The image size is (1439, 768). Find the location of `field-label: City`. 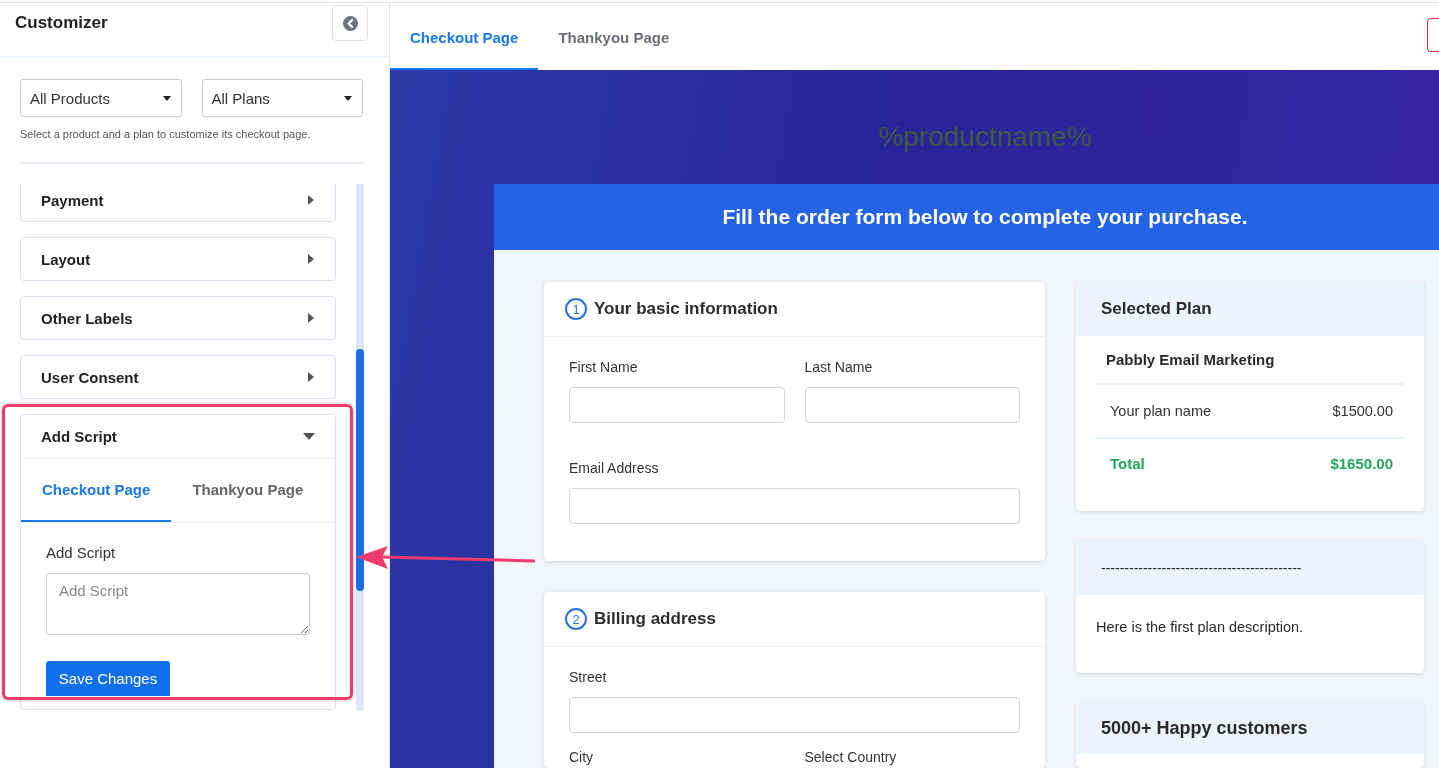

field-label: City is located at coordinates (582, 757).